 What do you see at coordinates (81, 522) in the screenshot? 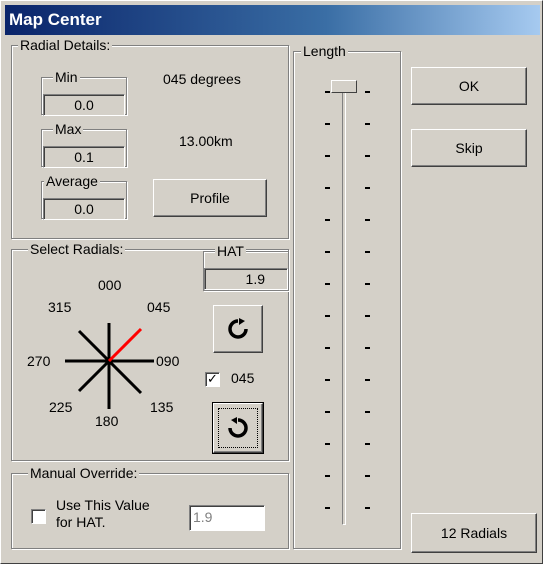
I see `use-value-label-line2: for HAT.` at bounding box center [81, 522].